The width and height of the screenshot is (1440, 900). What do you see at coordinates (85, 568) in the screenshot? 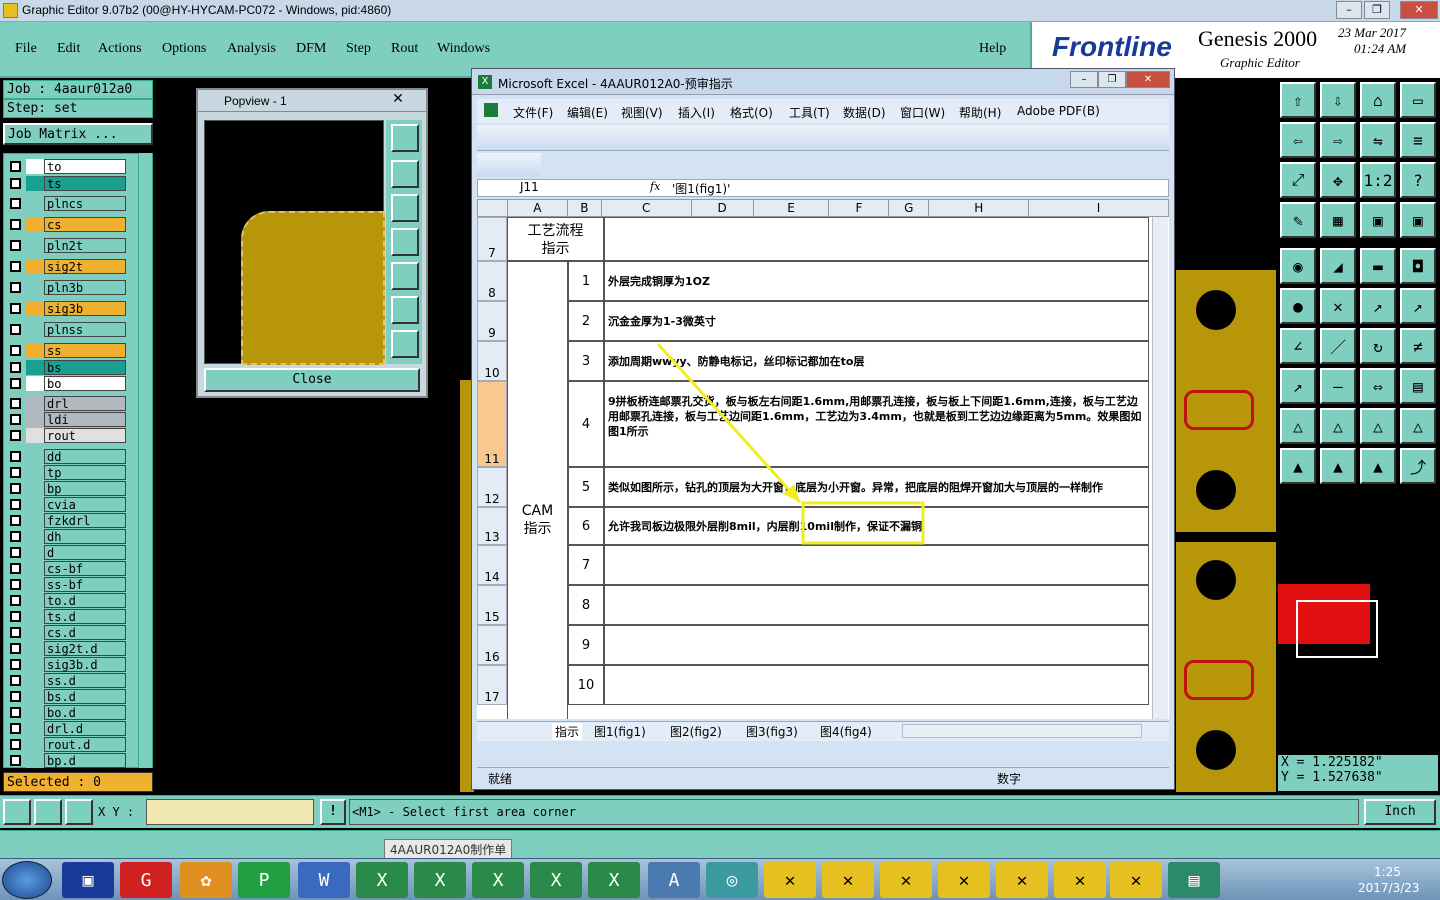
I see `layer-name: cs-bf` at bounding box center [85, 568].